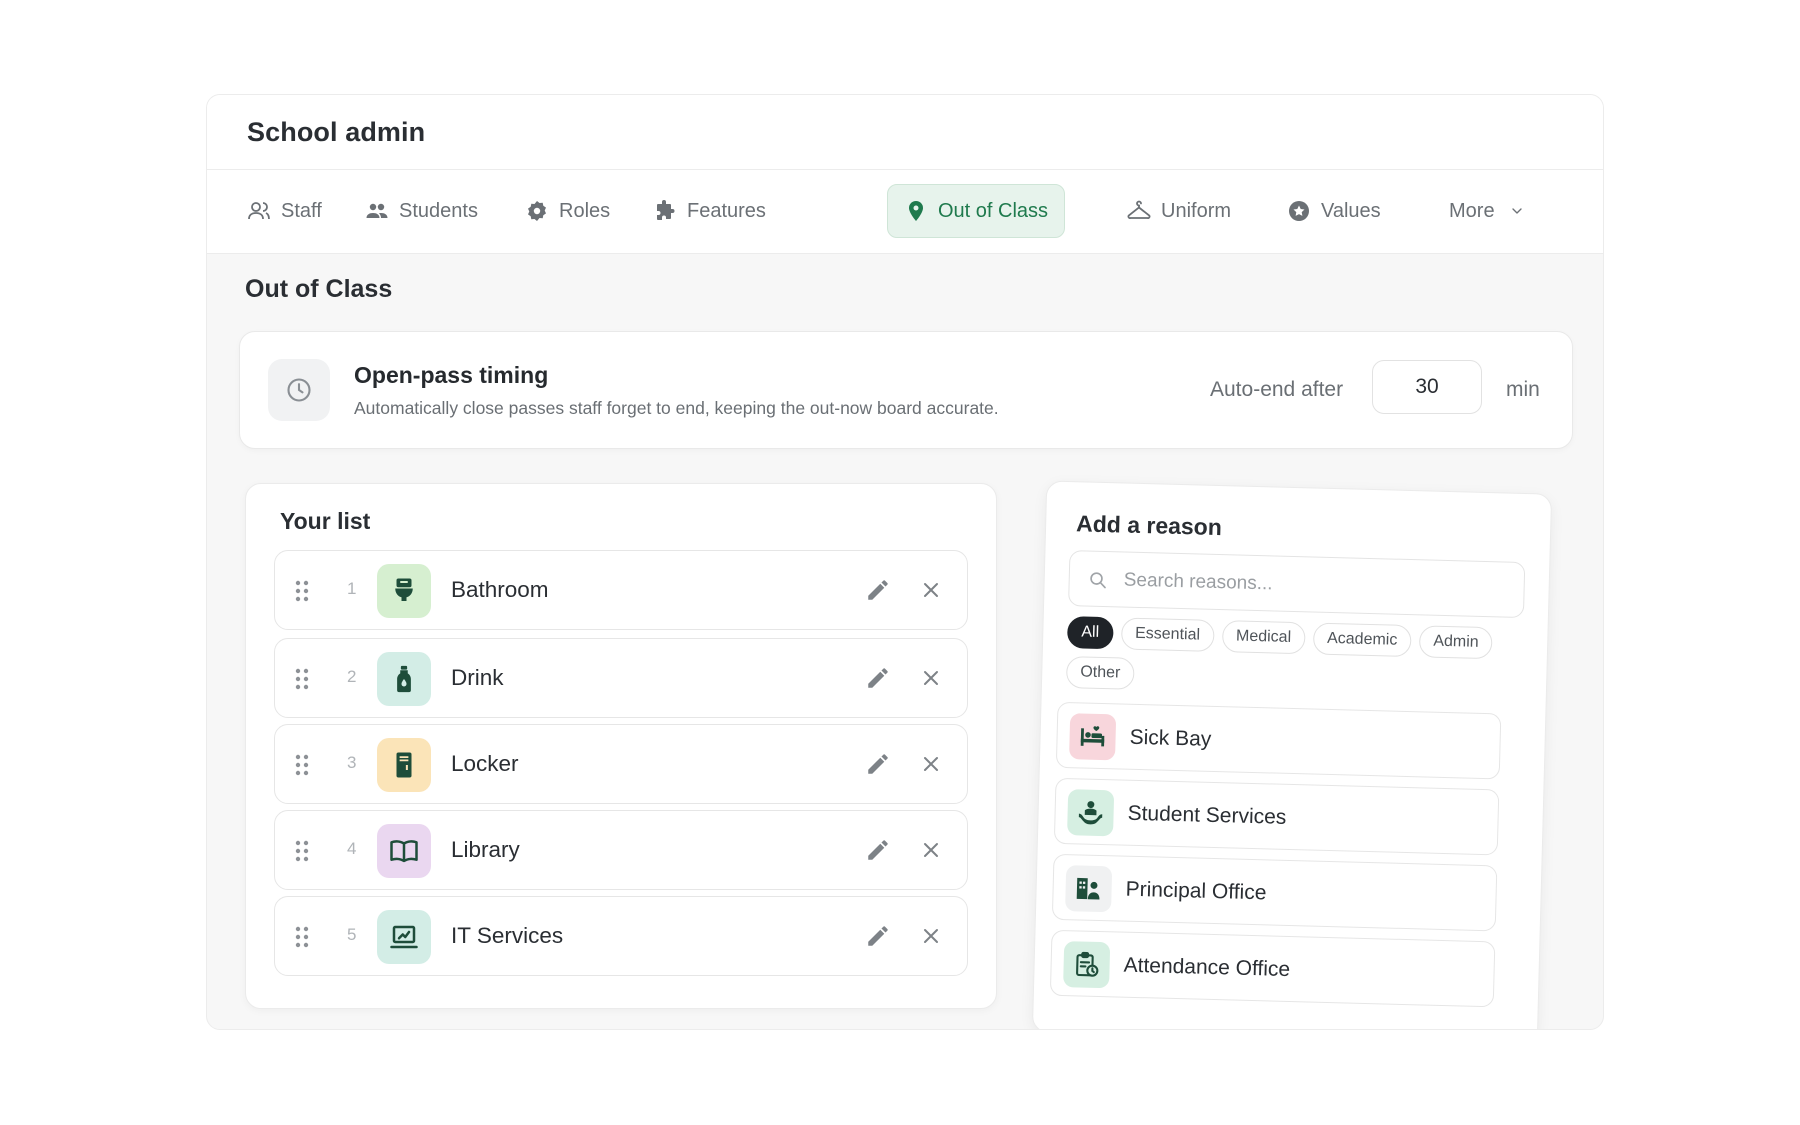 The image size is (1800, 1125). I want to click on chip-essential: Essential, so click(1167, 634).